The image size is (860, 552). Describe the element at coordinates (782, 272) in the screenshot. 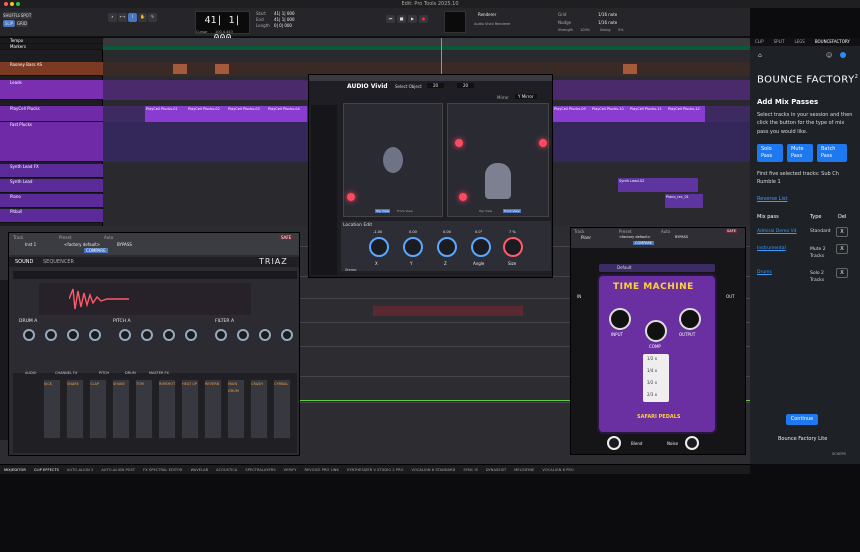

I see `mix-pass-name: Drums` at that location.